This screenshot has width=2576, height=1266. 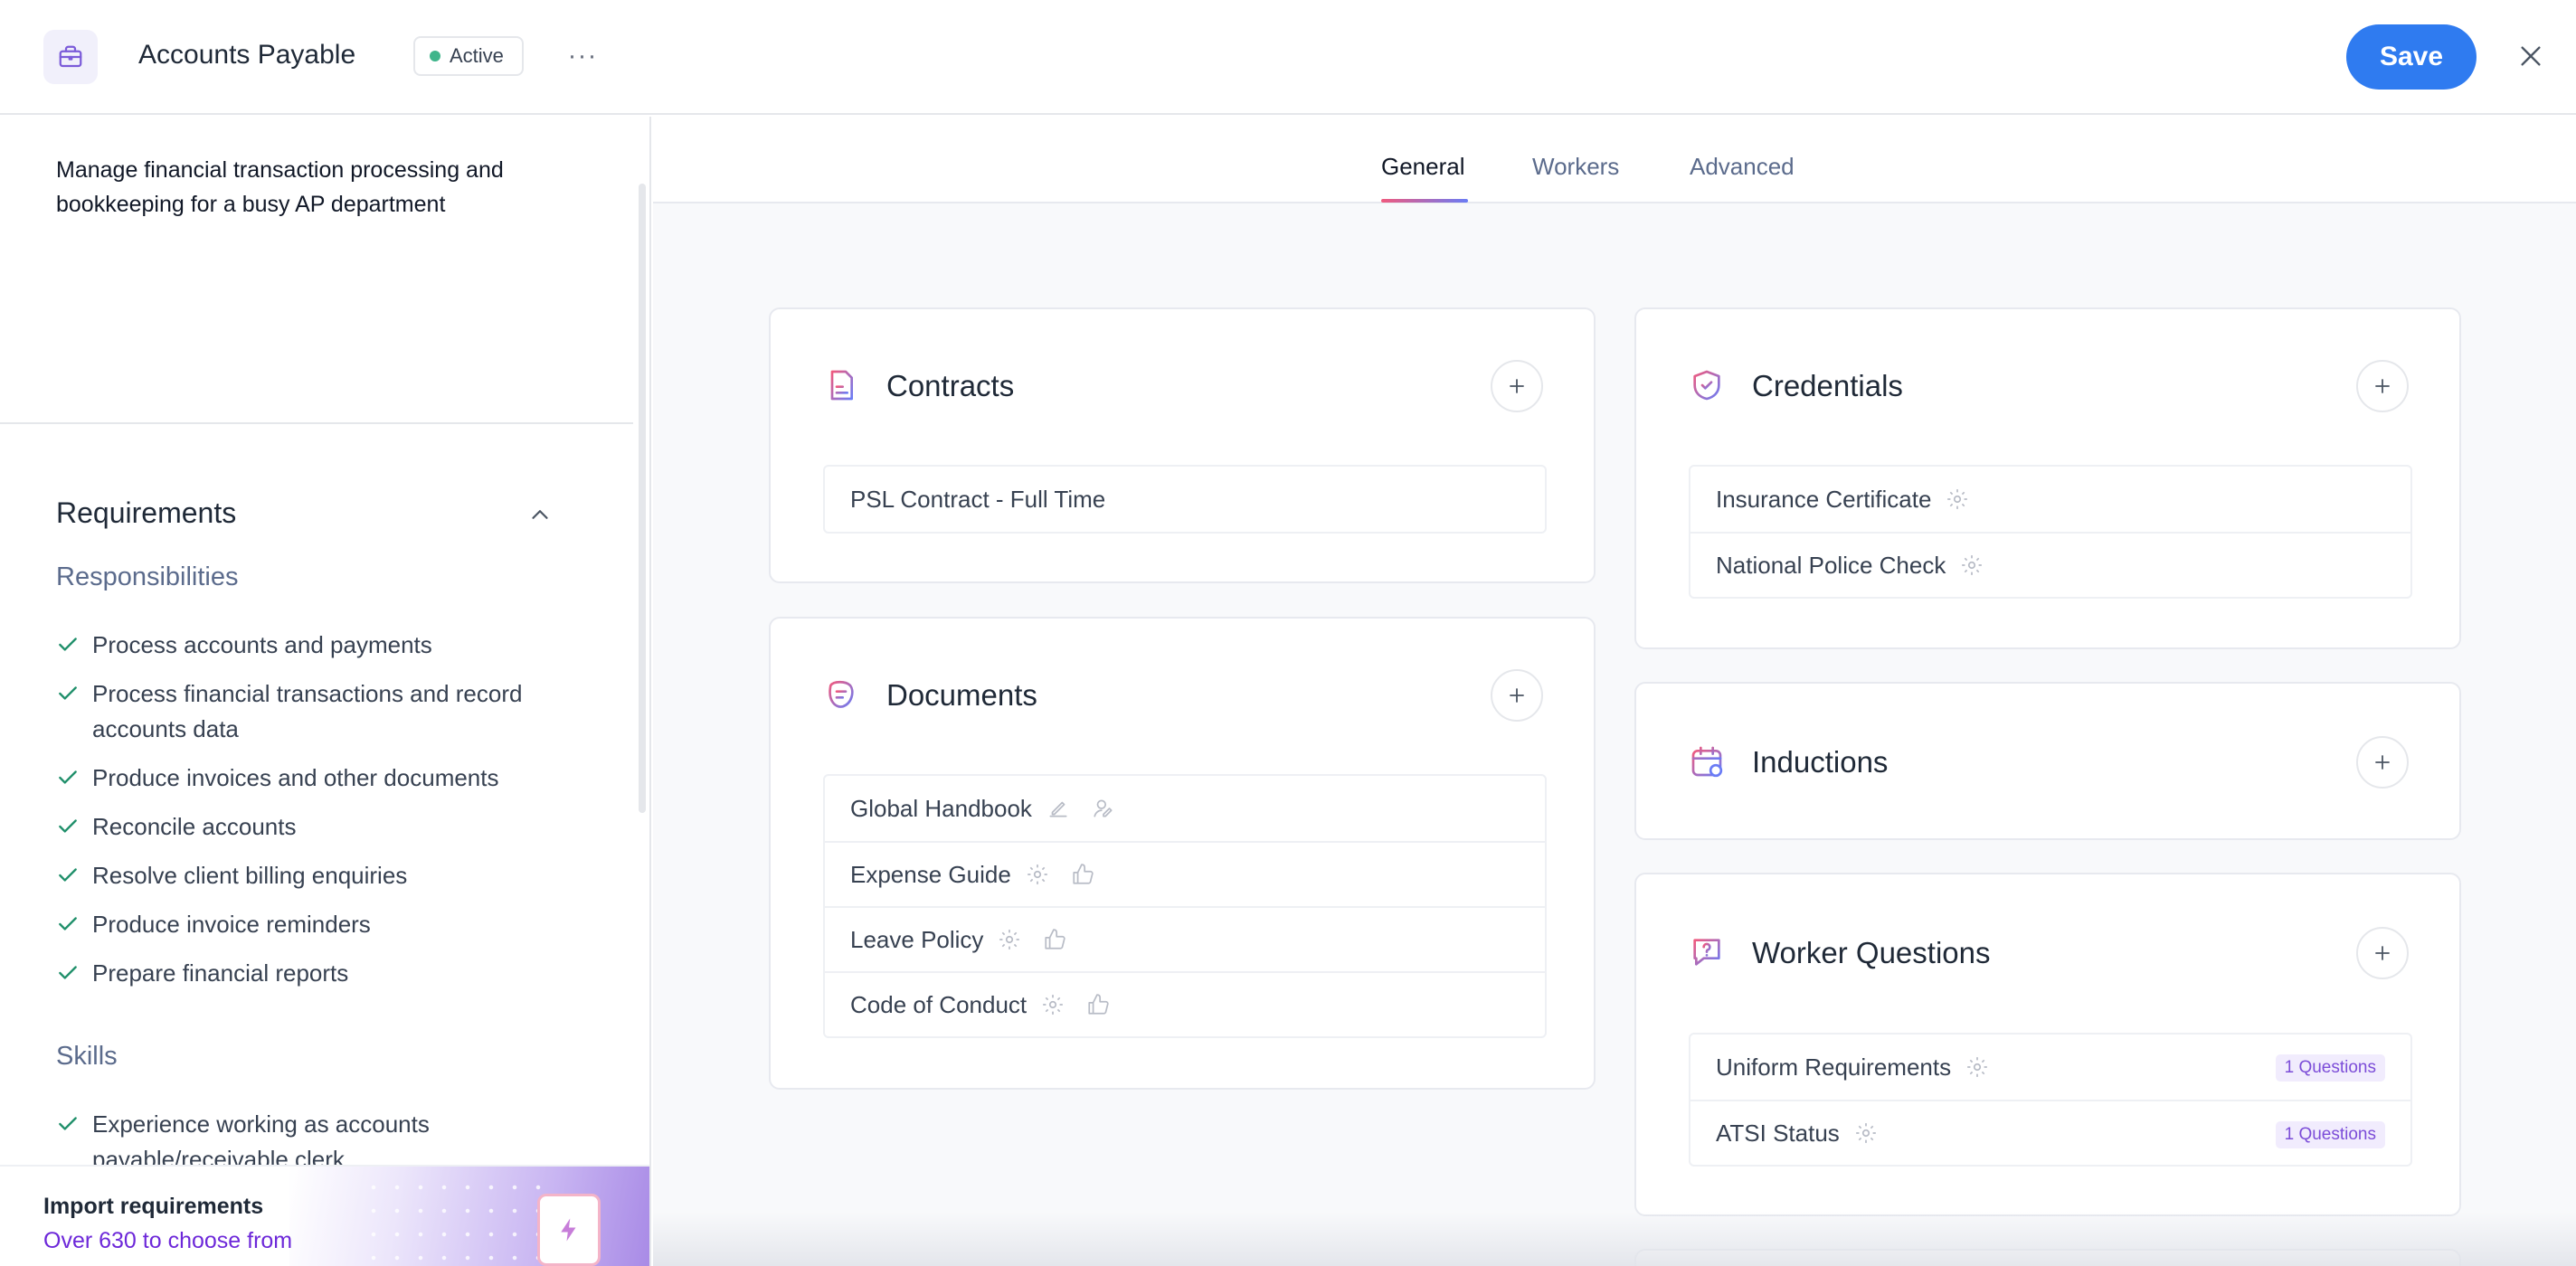 I want to click on tab-general: General, so click(x=1423, y=167).